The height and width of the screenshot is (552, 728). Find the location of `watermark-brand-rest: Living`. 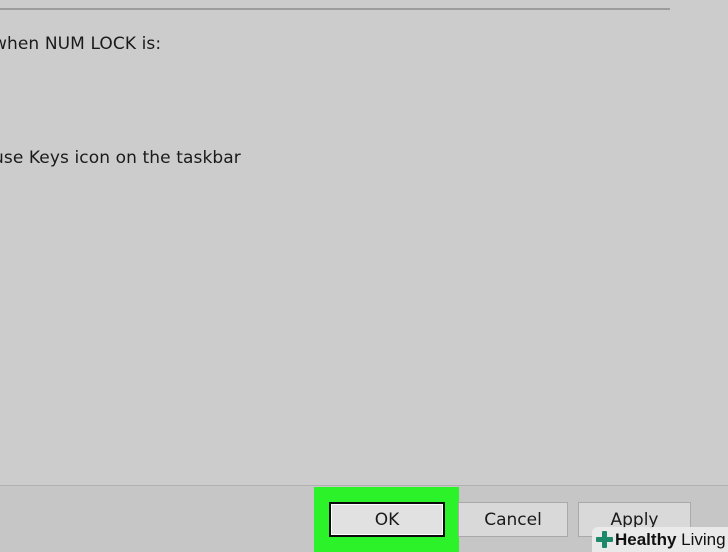

watermark-brand-rest: Living is located at coordinates (701, 539).